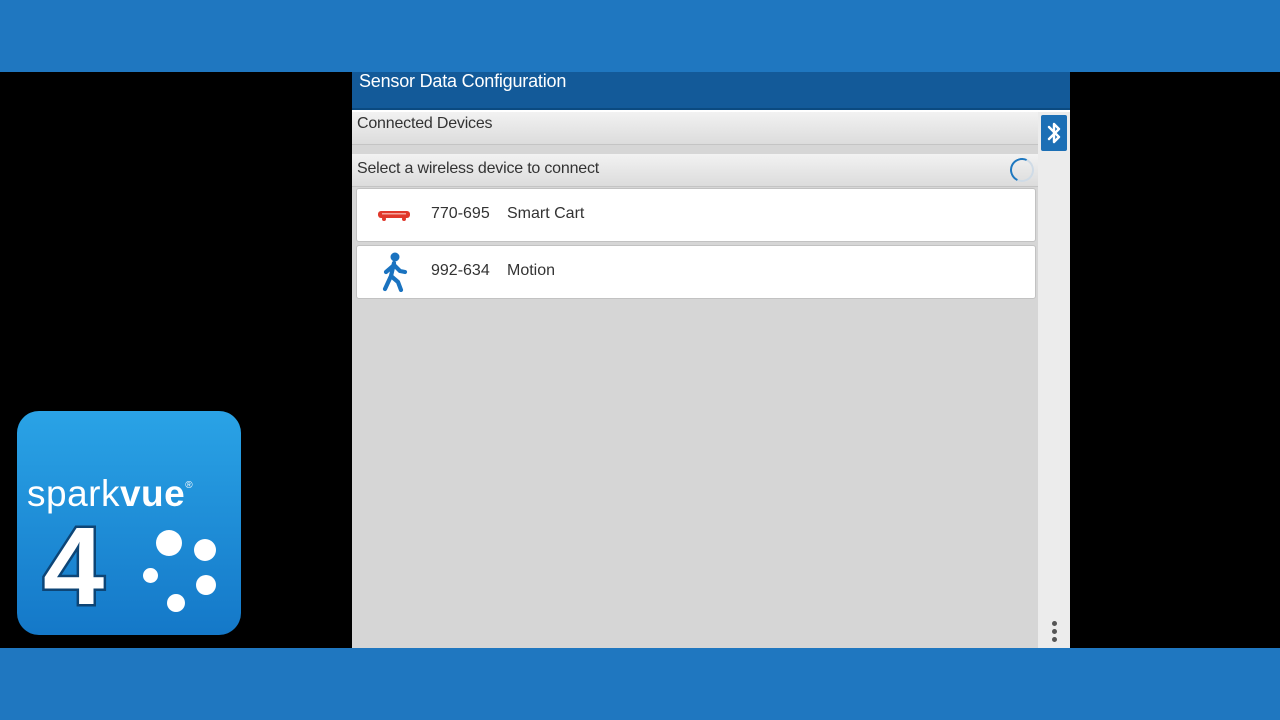 The height and width of the screenshot is (720, 1280). Describe the element at coordinates (531, 270) in the screenshot. I see `device-name: Motion` at that location.